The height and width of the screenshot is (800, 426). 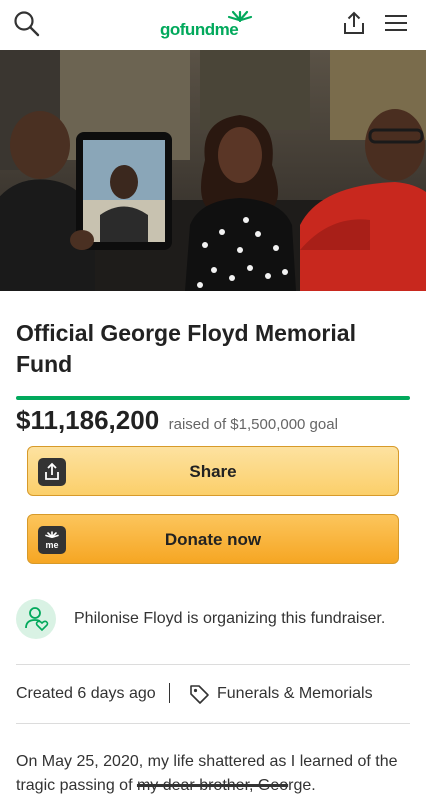 I want to click on donate-now-button: me Donate now, so click(x=213, y=539).